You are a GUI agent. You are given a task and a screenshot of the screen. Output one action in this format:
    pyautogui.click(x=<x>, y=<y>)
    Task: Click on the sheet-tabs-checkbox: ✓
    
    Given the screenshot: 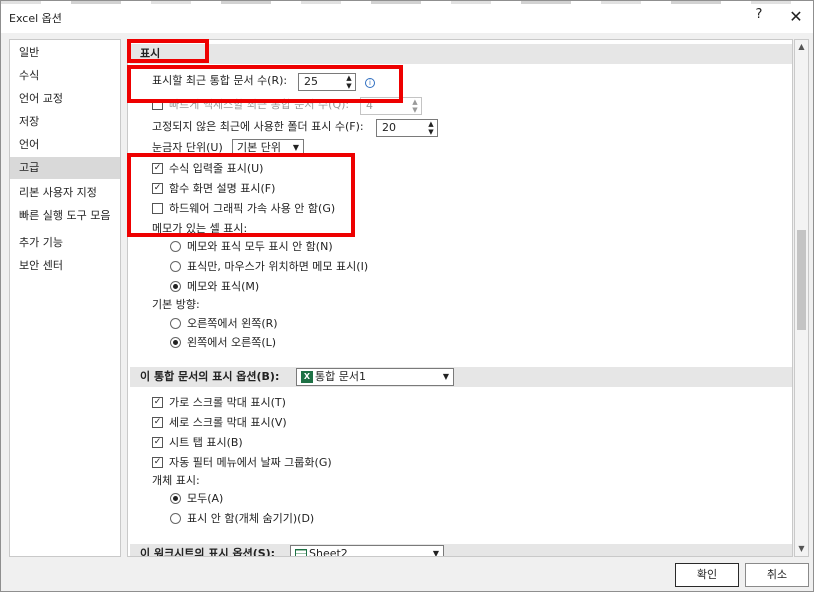 What is the action you would take?
    pyautogui.click(x=157, y=442)
    